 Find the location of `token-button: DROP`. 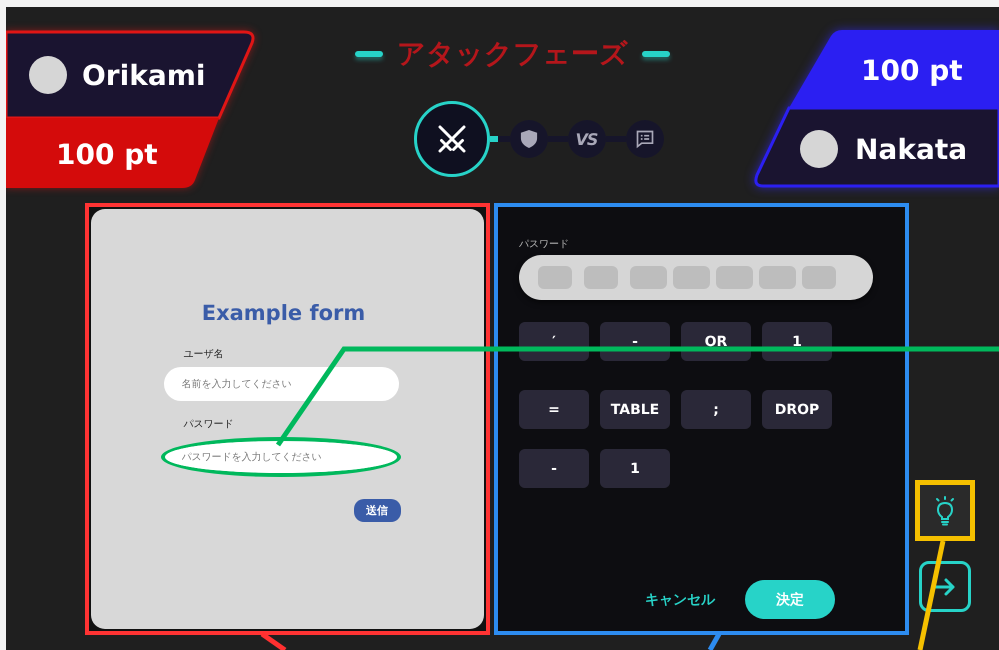

token-button: DROP is located at coordinates (797, 409).